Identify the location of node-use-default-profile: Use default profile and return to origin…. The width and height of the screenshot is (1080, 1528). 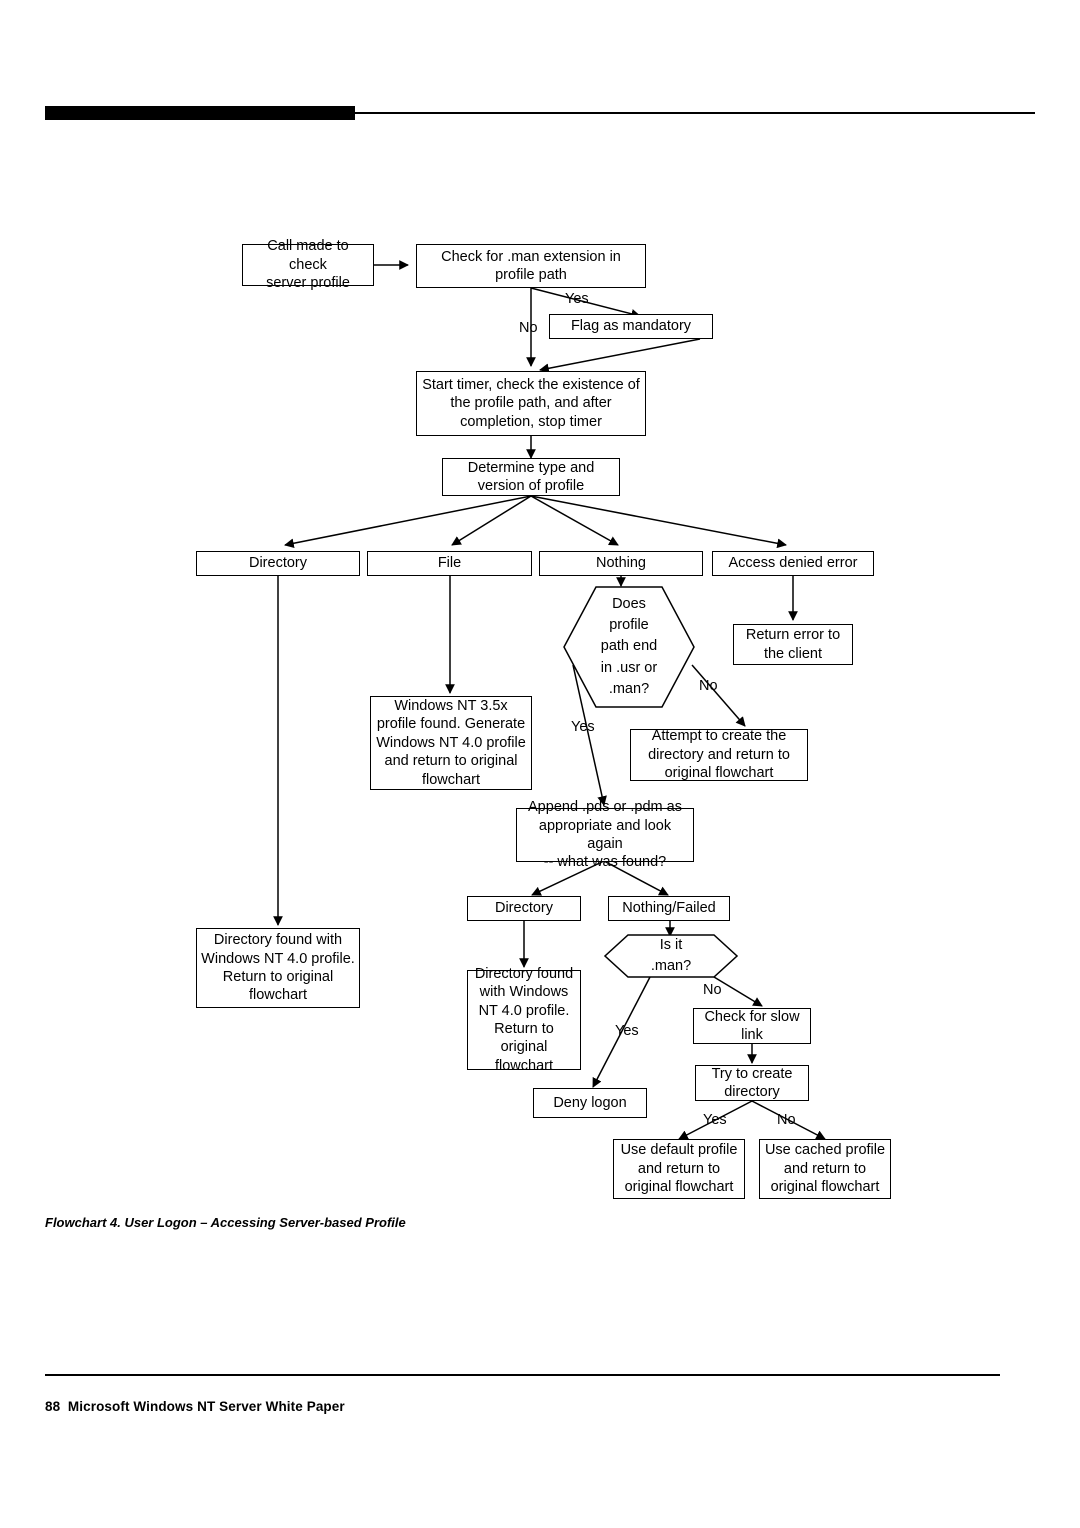
(679, 1169).